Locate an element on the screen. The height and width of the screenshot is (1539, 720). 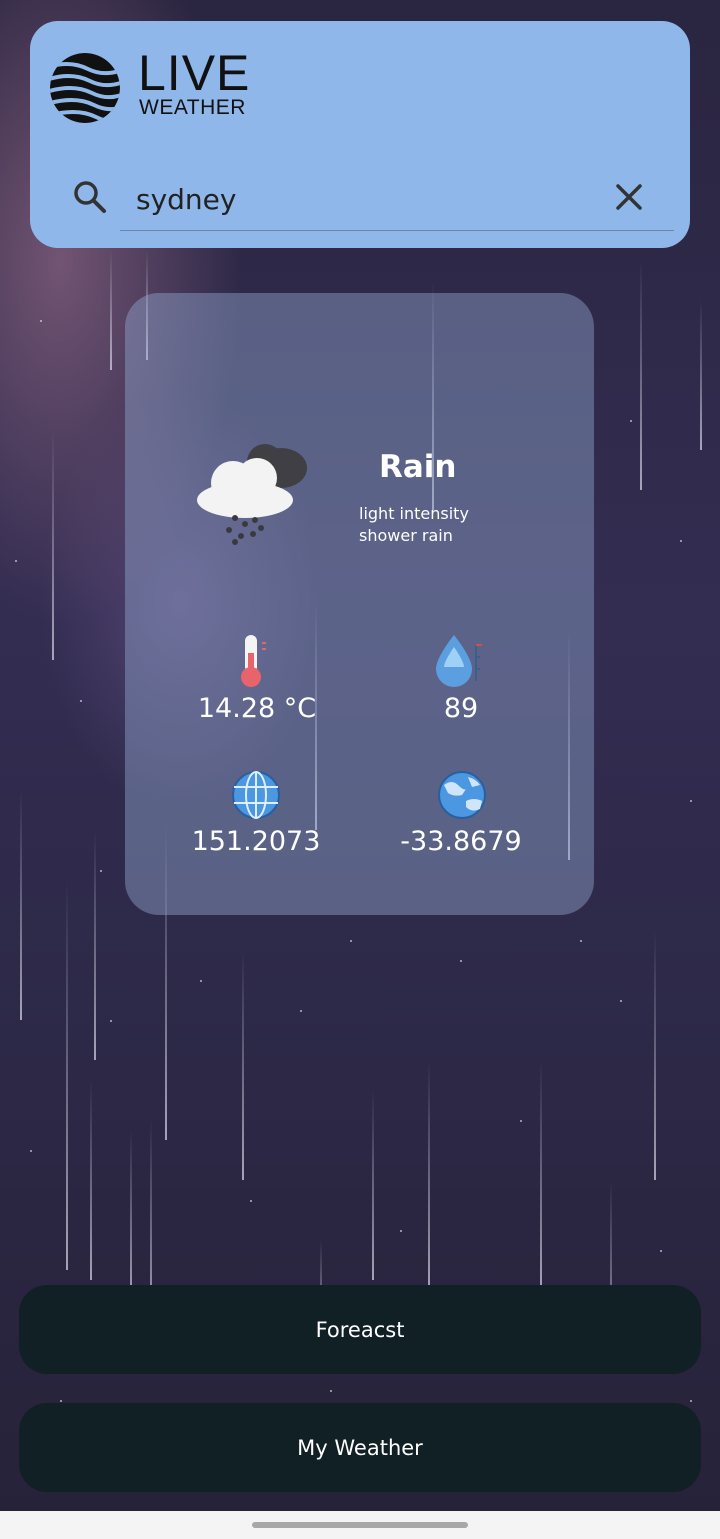
my-weather-button: My Weather is located at coordinates (360, 1447).